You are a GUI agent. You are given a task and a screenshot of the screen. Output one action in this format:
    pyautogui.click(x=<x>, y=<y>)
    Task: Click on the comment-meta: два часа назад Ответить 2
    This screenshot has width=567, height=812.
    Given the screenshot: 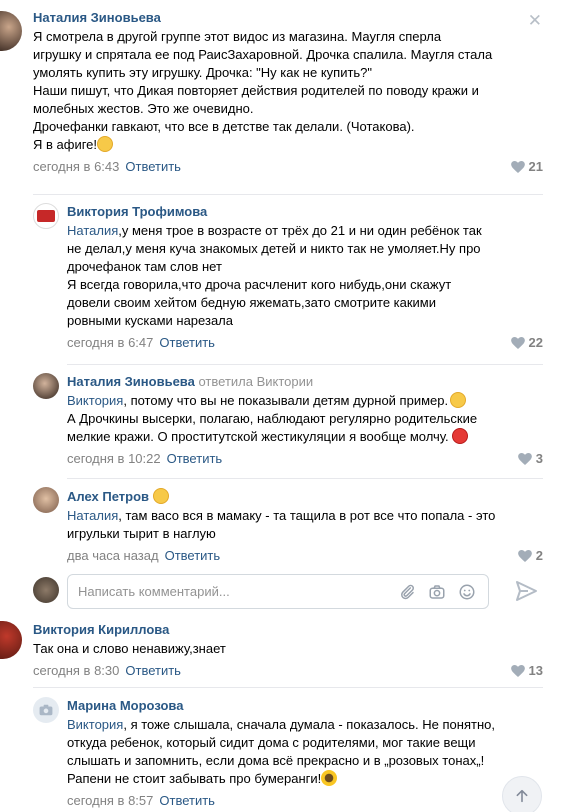 What is the action you would take?
    pyautogui.click(x=305, y=555)
    